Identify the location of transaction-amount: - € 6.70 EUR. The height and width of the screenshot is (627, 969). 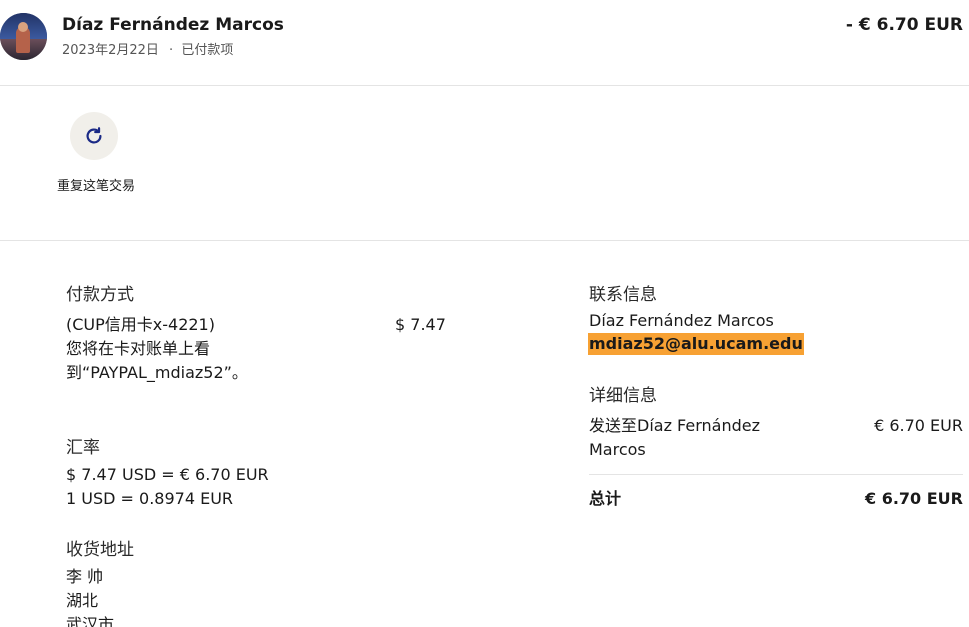
(904, 25).